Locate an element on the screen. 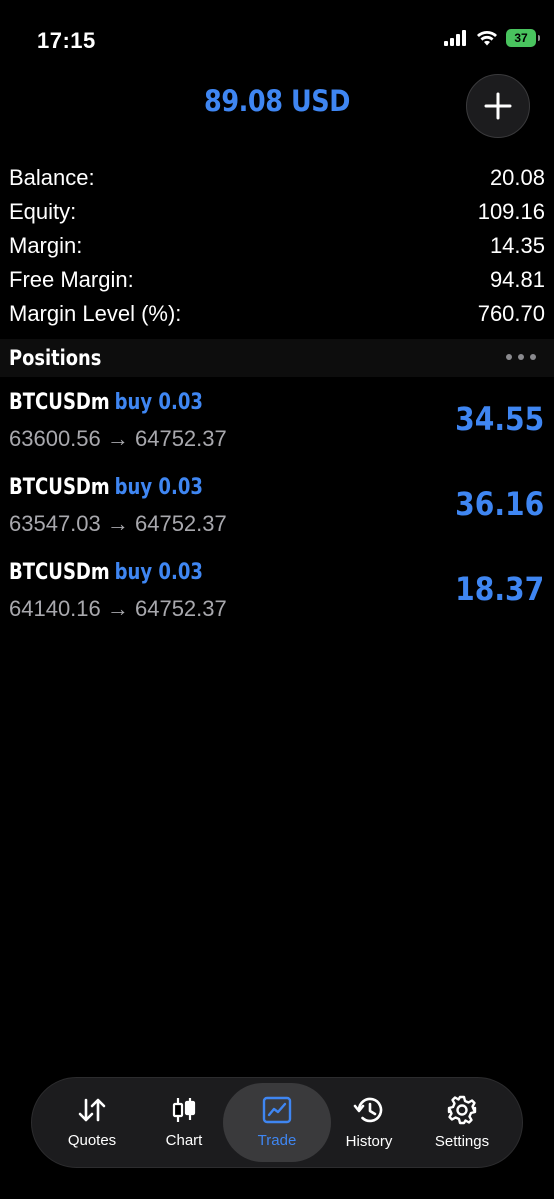 Image resolution: width=554 pixels, height=1199 pixels. summary-row-margin: Margin: 14.35 is located at coordinates (277, 246).